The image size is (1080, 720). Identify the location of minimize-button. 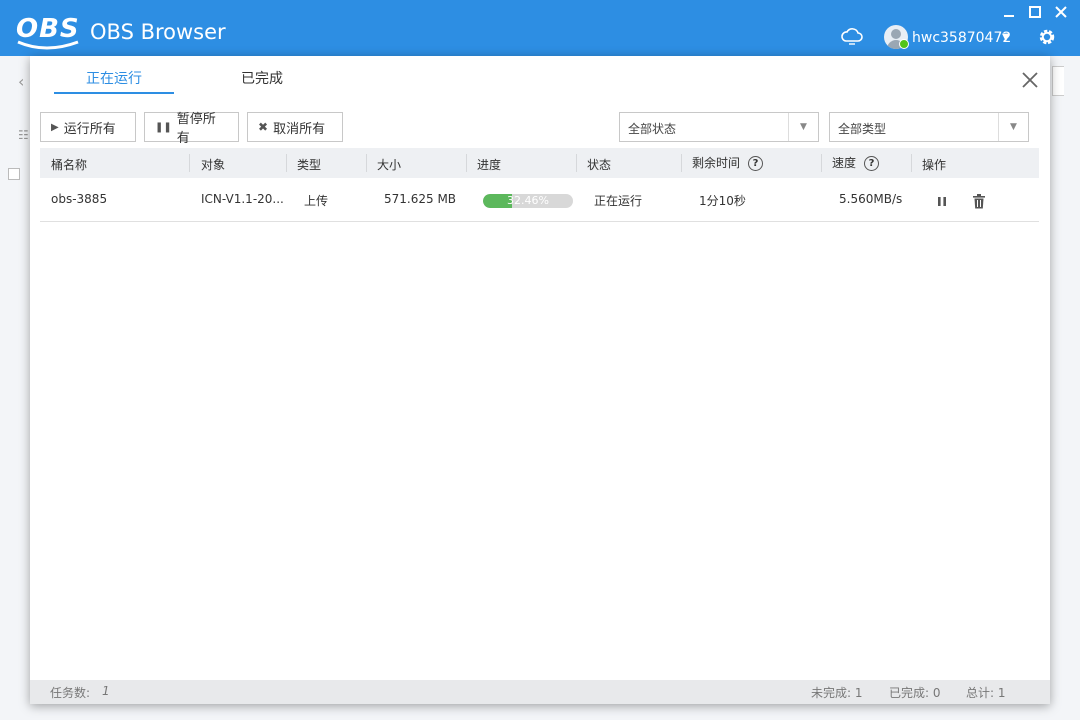
(1009, 12).